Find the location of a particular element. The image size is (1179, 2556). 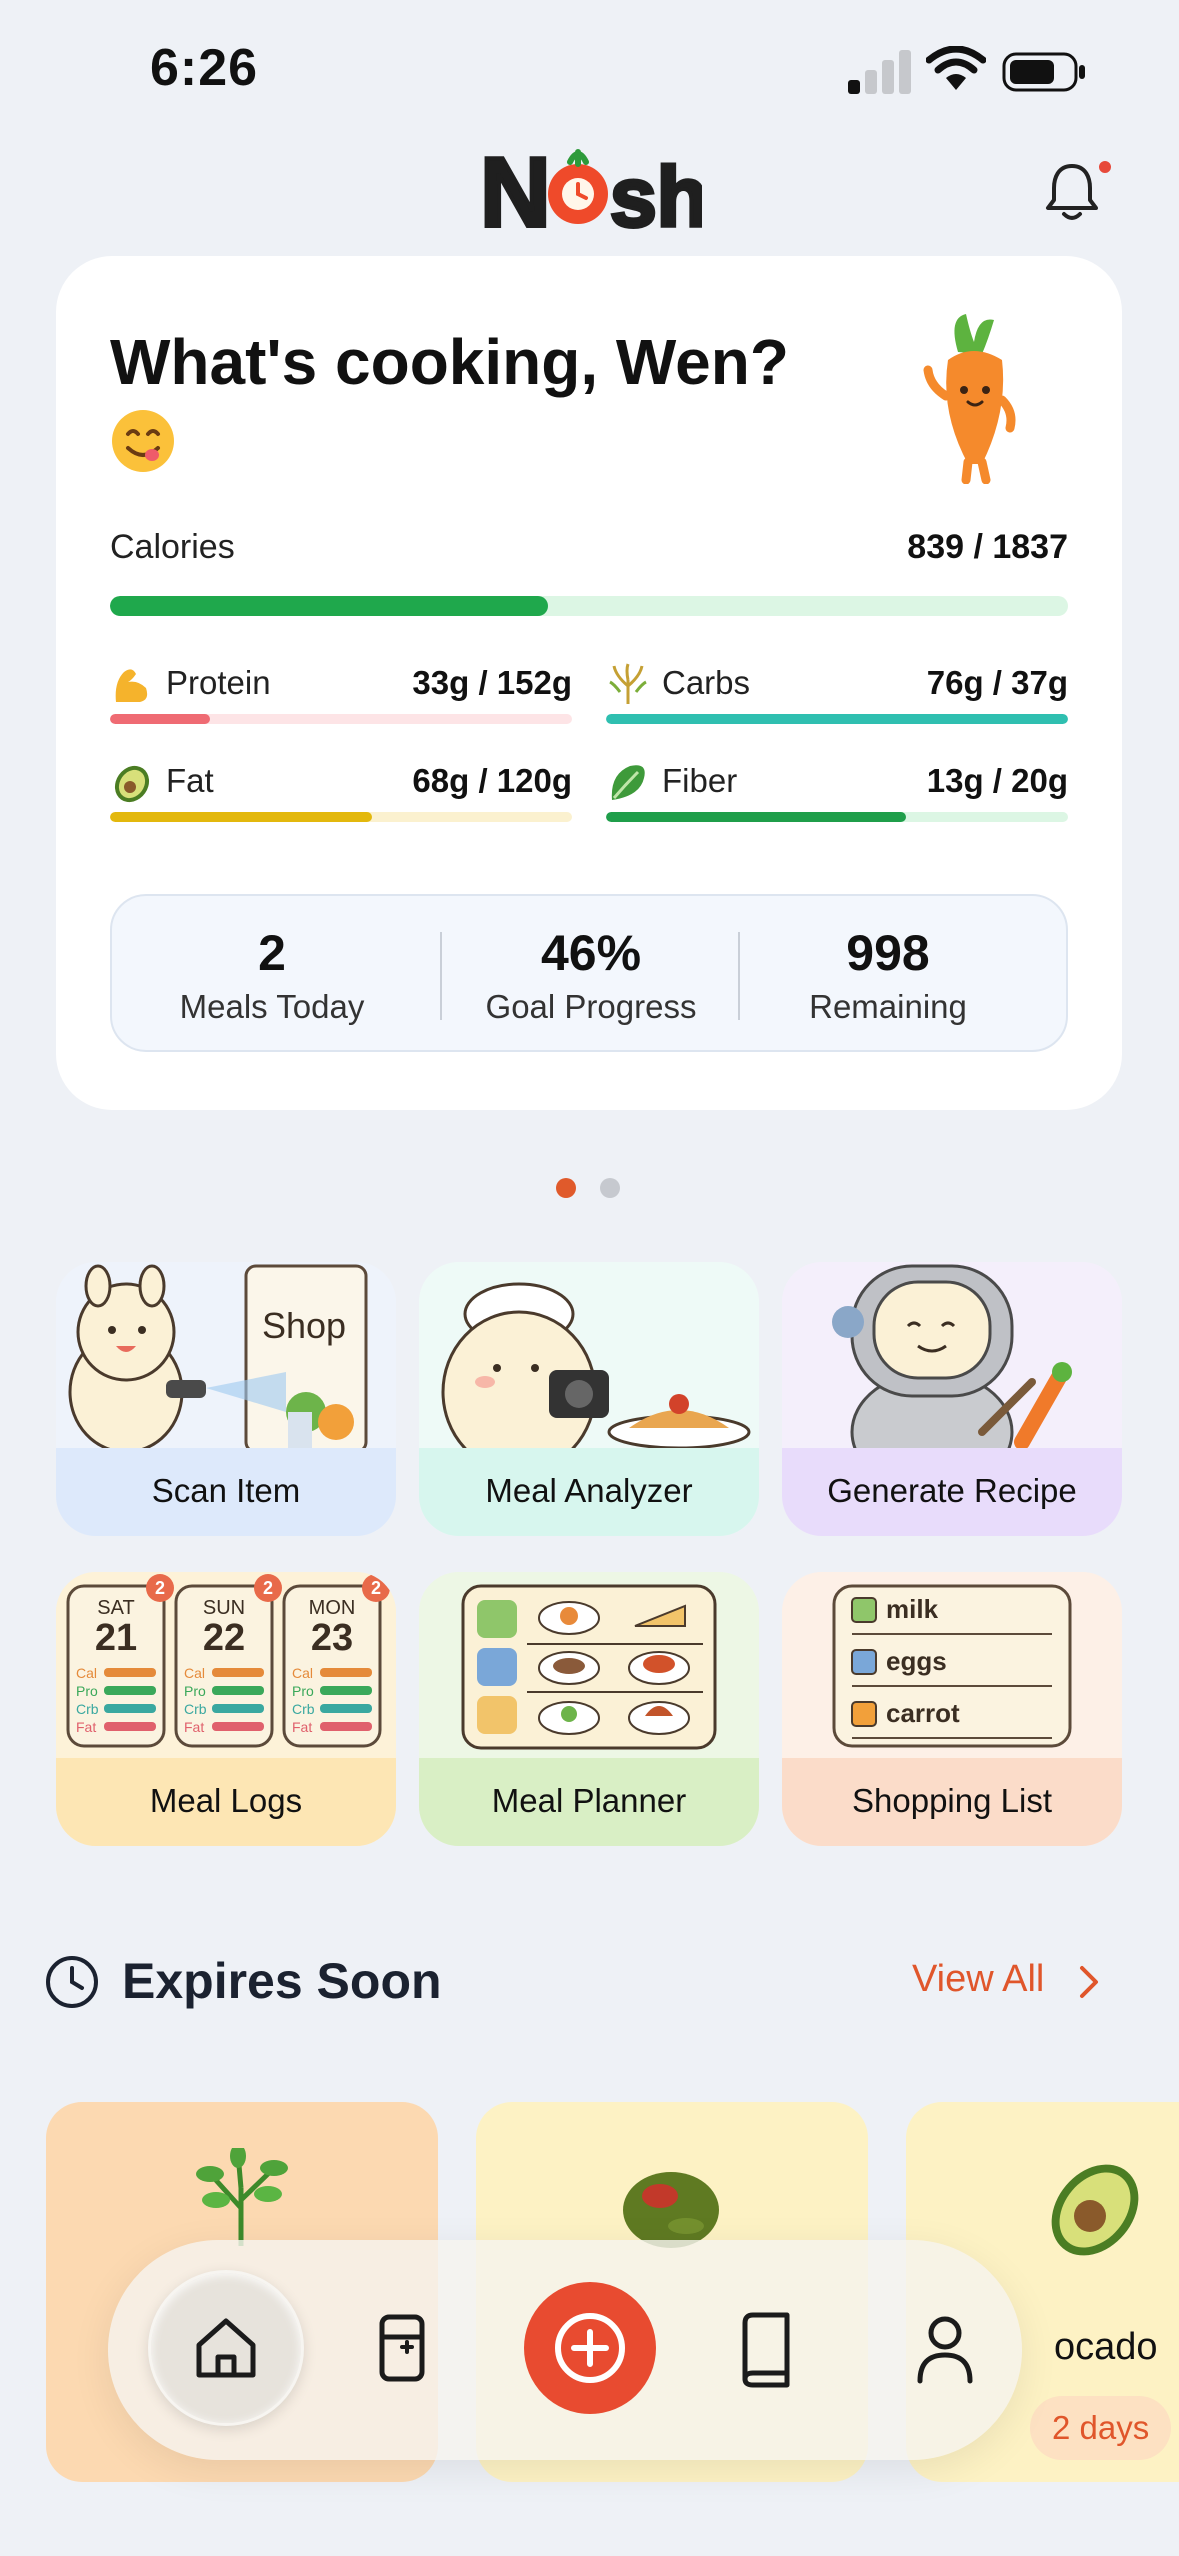

meal-planner-tile: Meal Planner is located at coordinates (589, 1709).